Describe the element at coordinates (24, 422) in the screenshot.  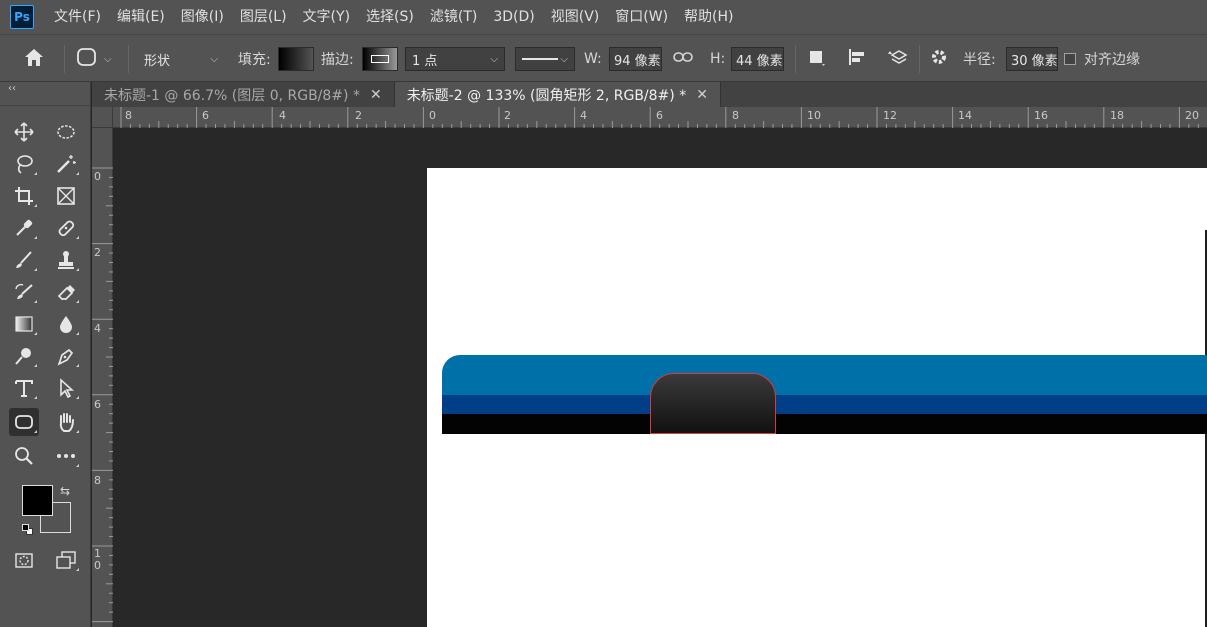
I see `rounded-rectangle-tool` at that location.